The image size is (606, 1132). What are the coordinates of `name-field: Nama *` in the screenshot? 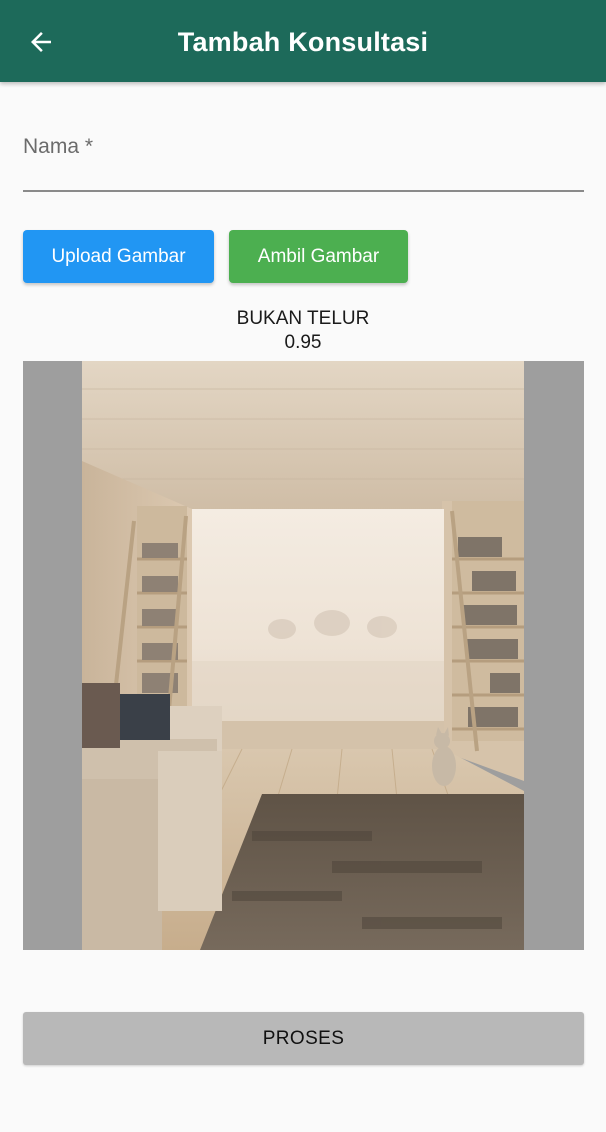 It's located at (303, 156).